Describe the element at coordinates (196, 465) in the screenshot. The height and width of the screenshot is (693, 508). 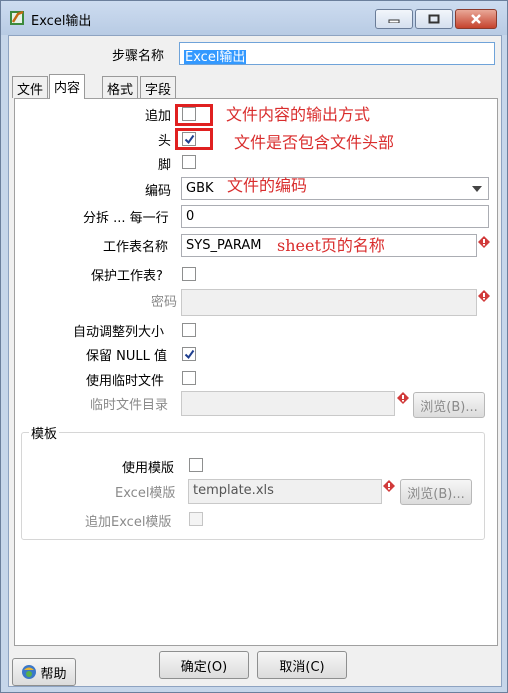
I see `use-template-checkbox` at that location.